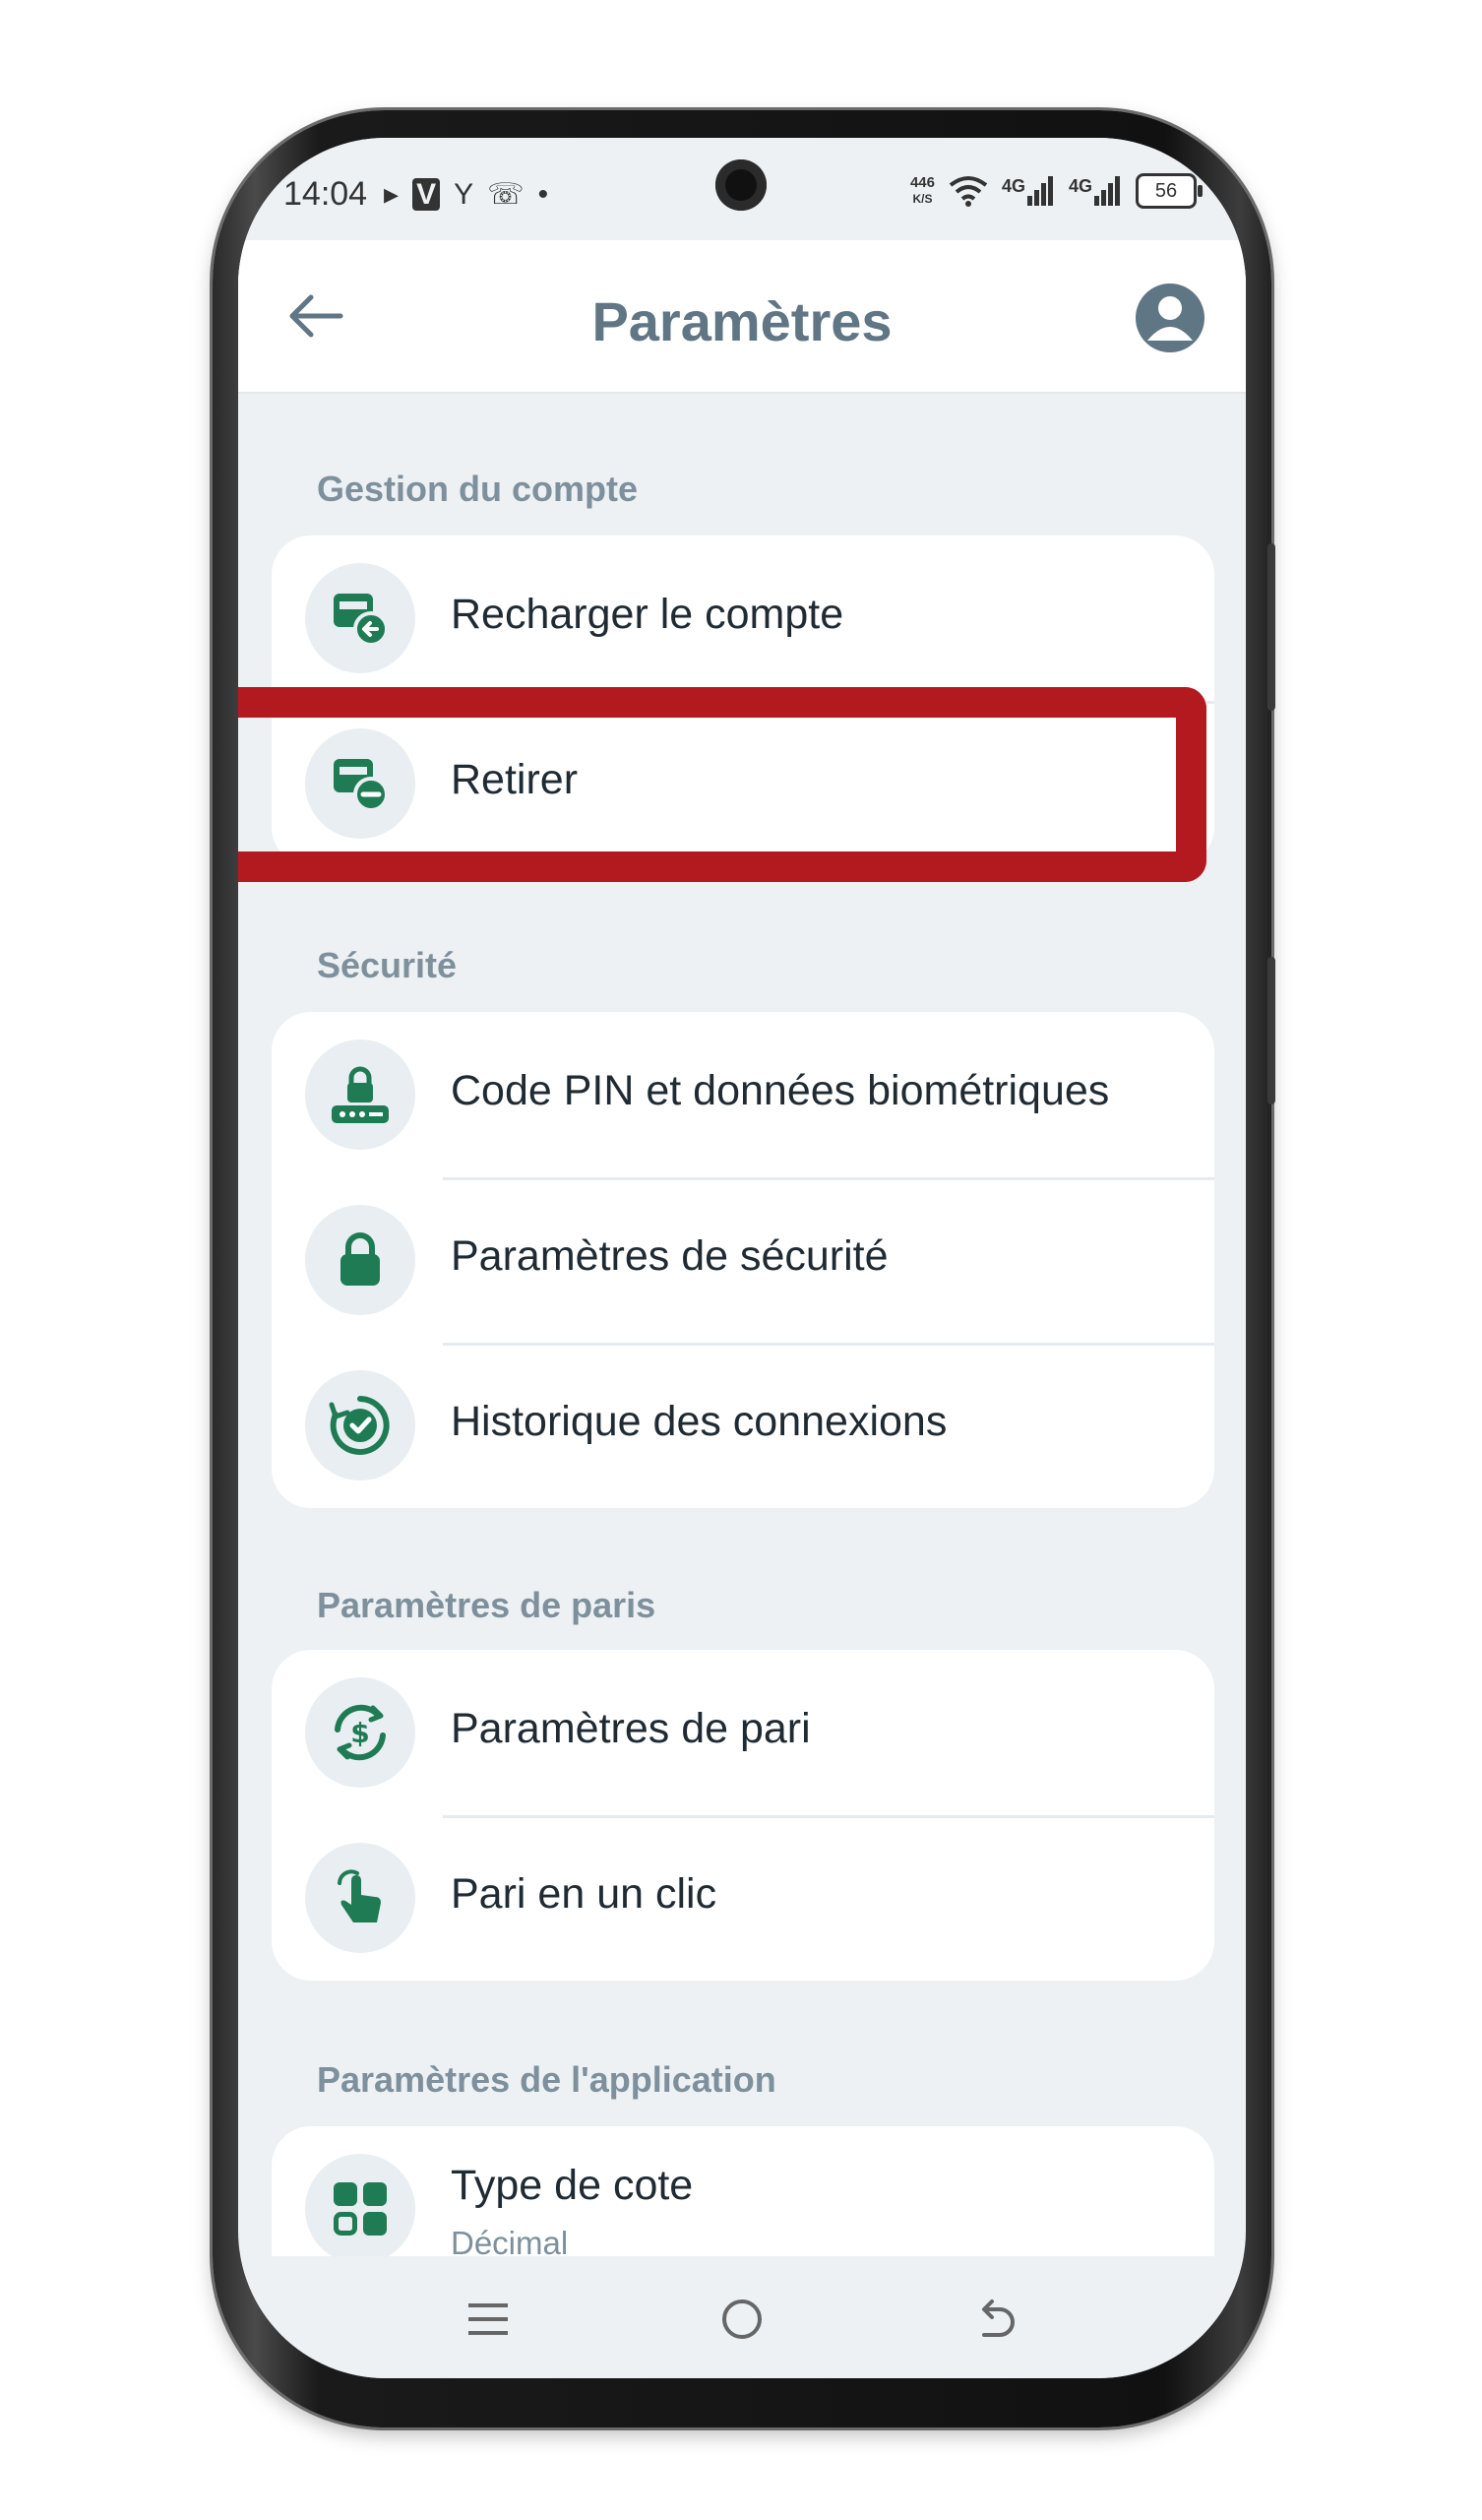 This screenshot has width=1482, height=2520. What do you see at coordinates (1271, 1030) in the screenshot?
I see `power-button` at bounding box center [1271, 1030].